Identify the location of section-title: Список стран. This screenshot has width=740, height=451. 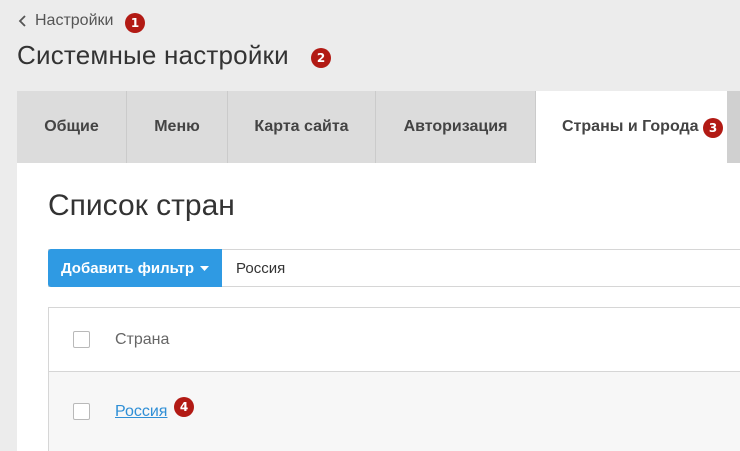
(141, 205).